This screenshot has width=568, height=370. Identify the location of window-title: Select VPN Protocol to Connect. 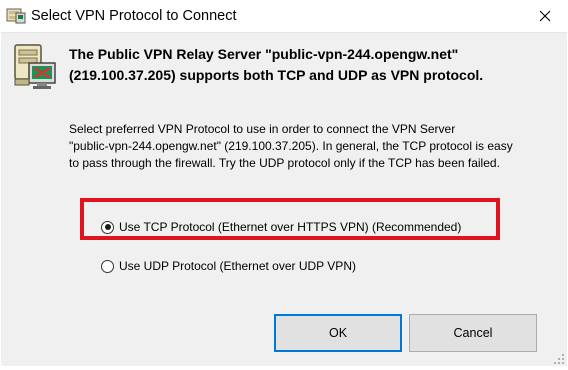
(134, 16).